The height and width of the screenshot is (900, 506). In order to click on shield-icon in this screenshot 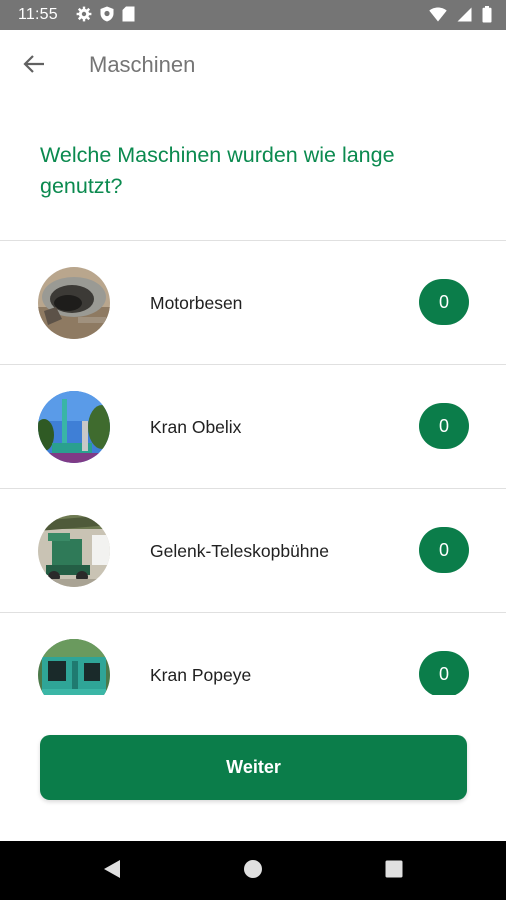, I will do `click(107, 14)`.